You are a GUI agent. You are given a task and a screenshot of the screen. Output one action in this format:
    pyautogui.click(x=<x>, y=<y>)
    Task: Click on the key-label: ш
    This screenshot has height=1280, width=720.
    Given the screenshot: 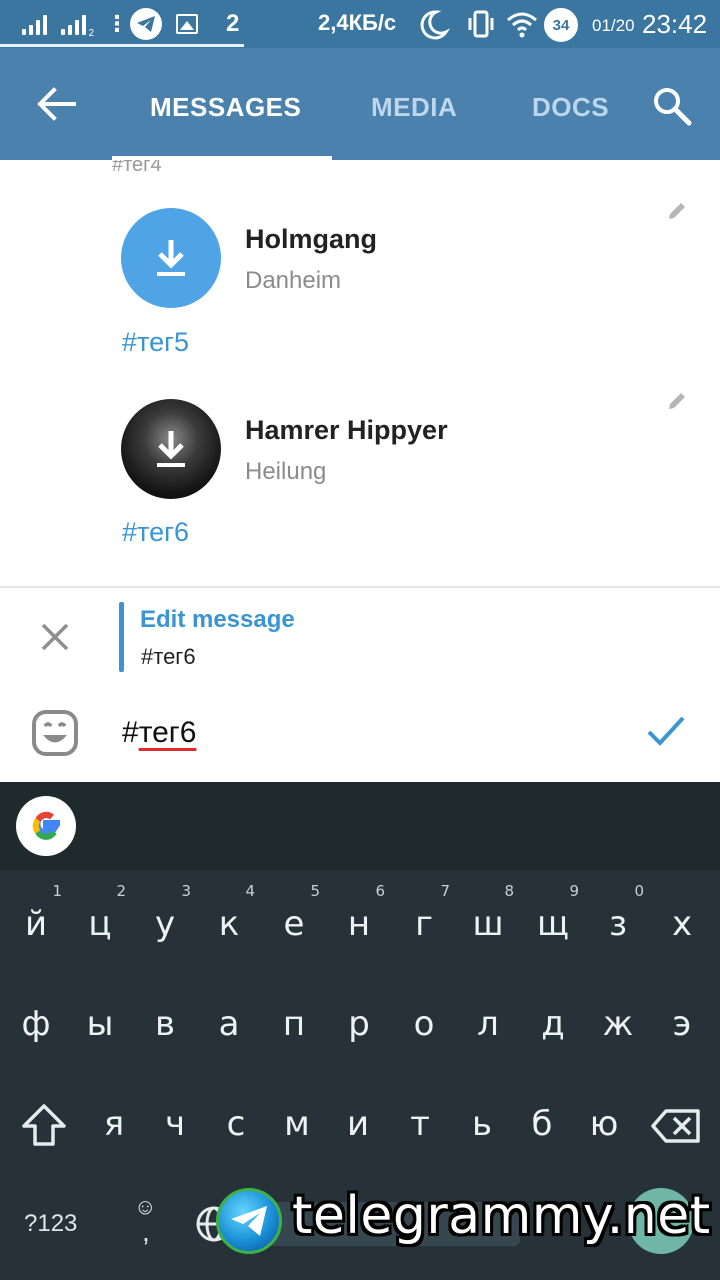 What is the action you would take?
    pyautogui.click(x=488, y=924)
    